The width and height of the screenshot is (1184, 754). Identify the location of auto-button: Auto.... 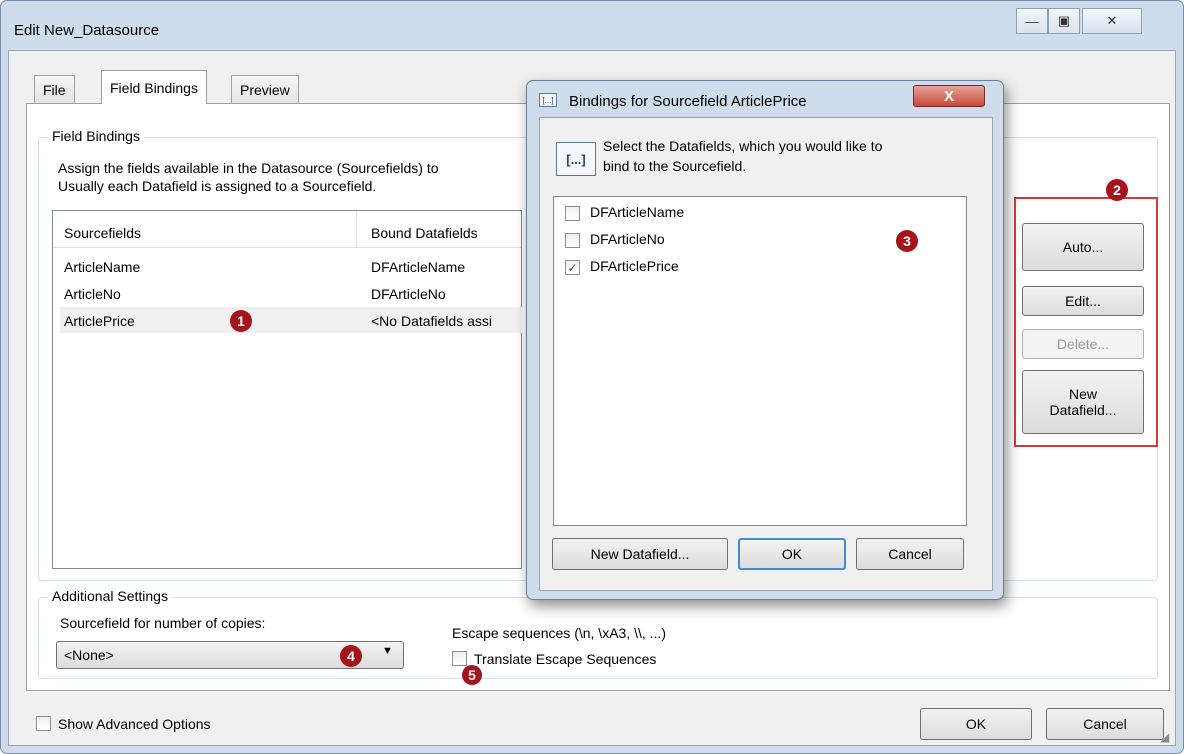
(1083, 247).